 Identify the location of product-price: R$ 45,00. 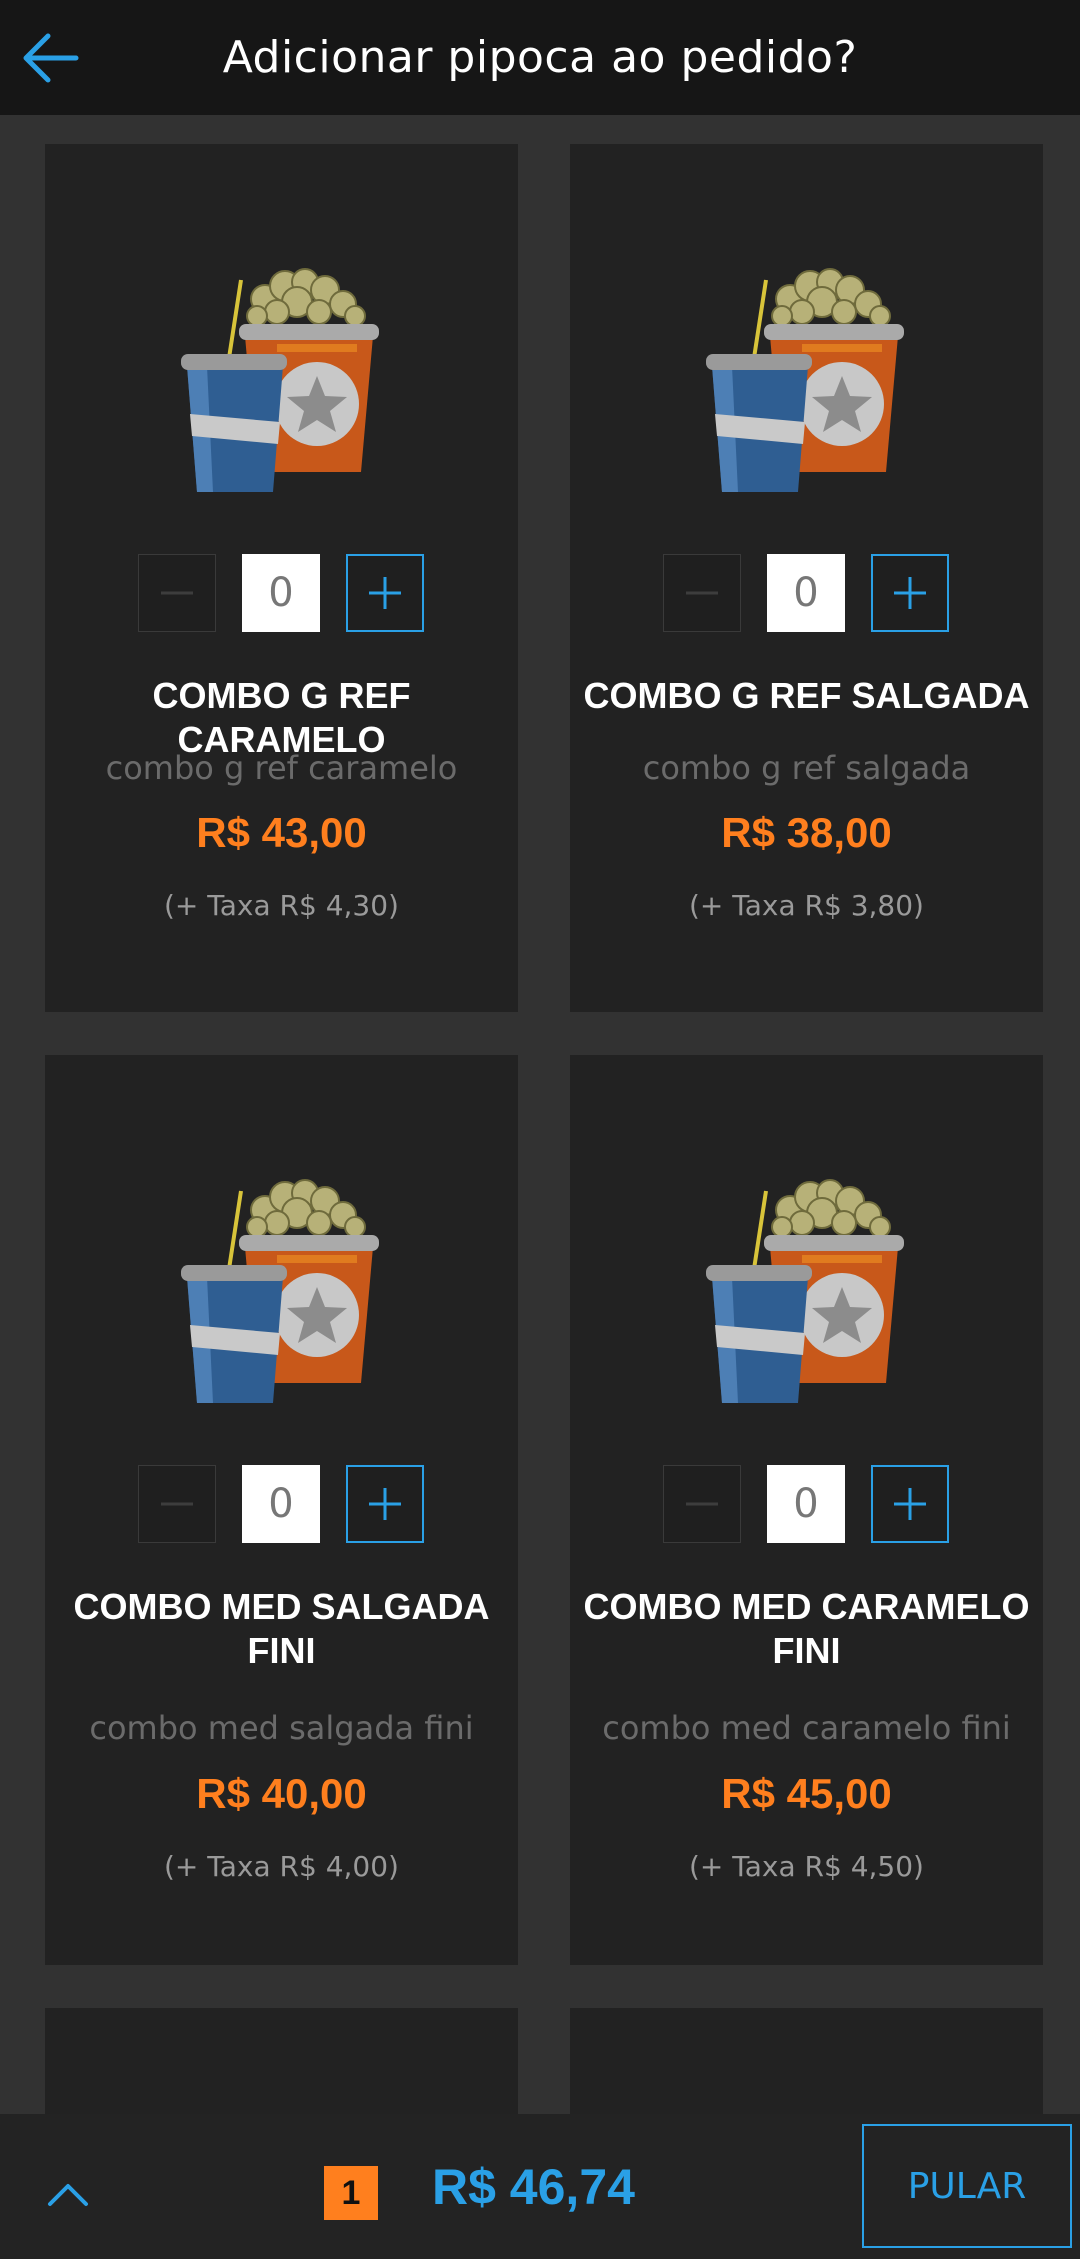
(806, 1793).